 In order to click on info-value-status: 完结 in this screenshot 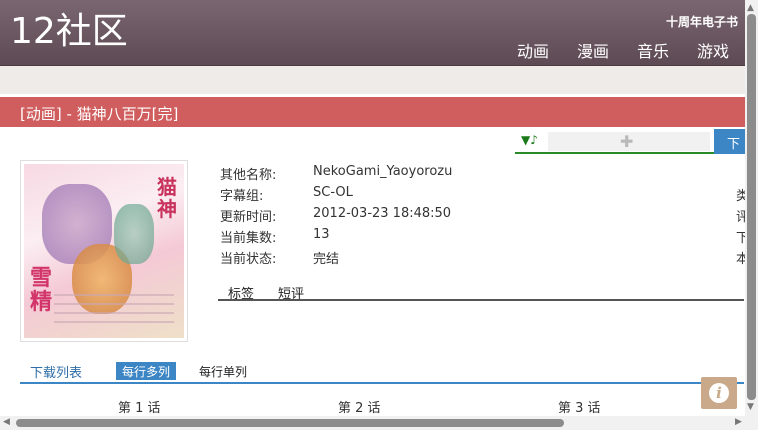, I will do `click(326, 259)`.